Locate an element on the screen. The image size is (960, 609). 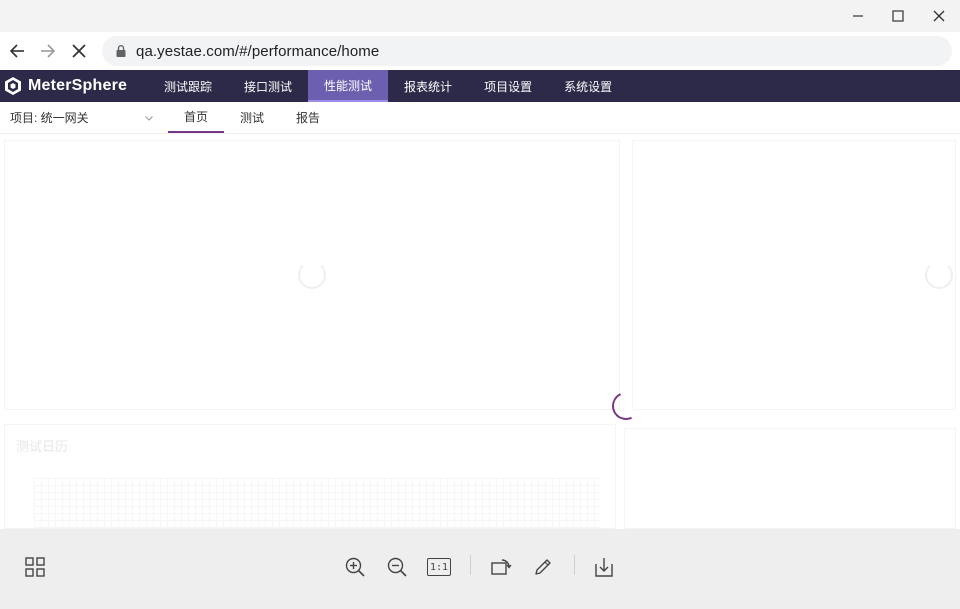
zoom-out-button is located at coordinates (397, 567).